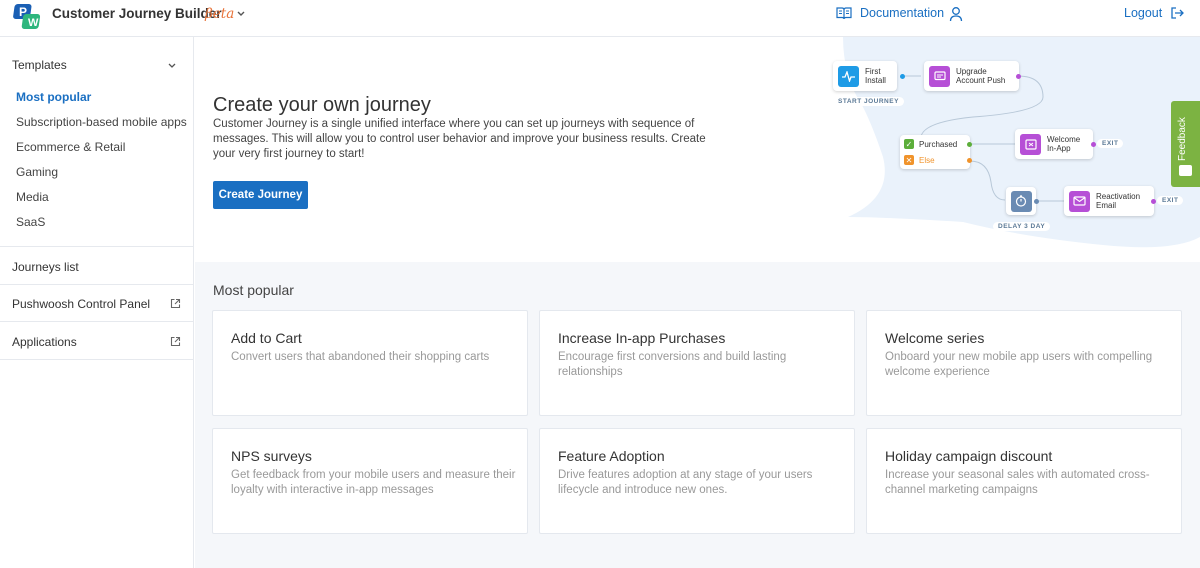 This screenshot has width=1200, height=568. Describe the element at coordinates (865, 76) in the screenshot. I see `diagram-node-first-install: First Install` at that location.